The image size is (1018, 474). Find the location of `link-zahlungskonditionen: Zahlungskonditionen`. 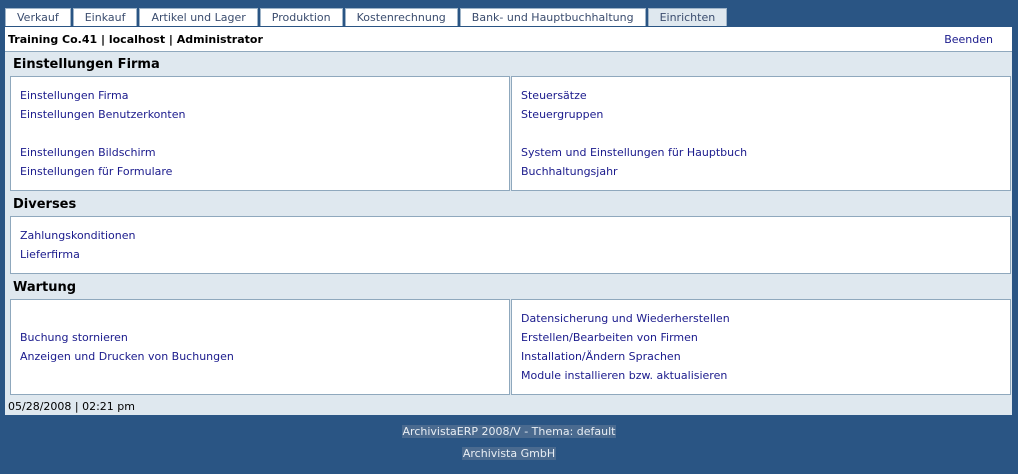

link-zahlungskonditionen: Zahlungskonditionen is located at coordinates (78, 235).